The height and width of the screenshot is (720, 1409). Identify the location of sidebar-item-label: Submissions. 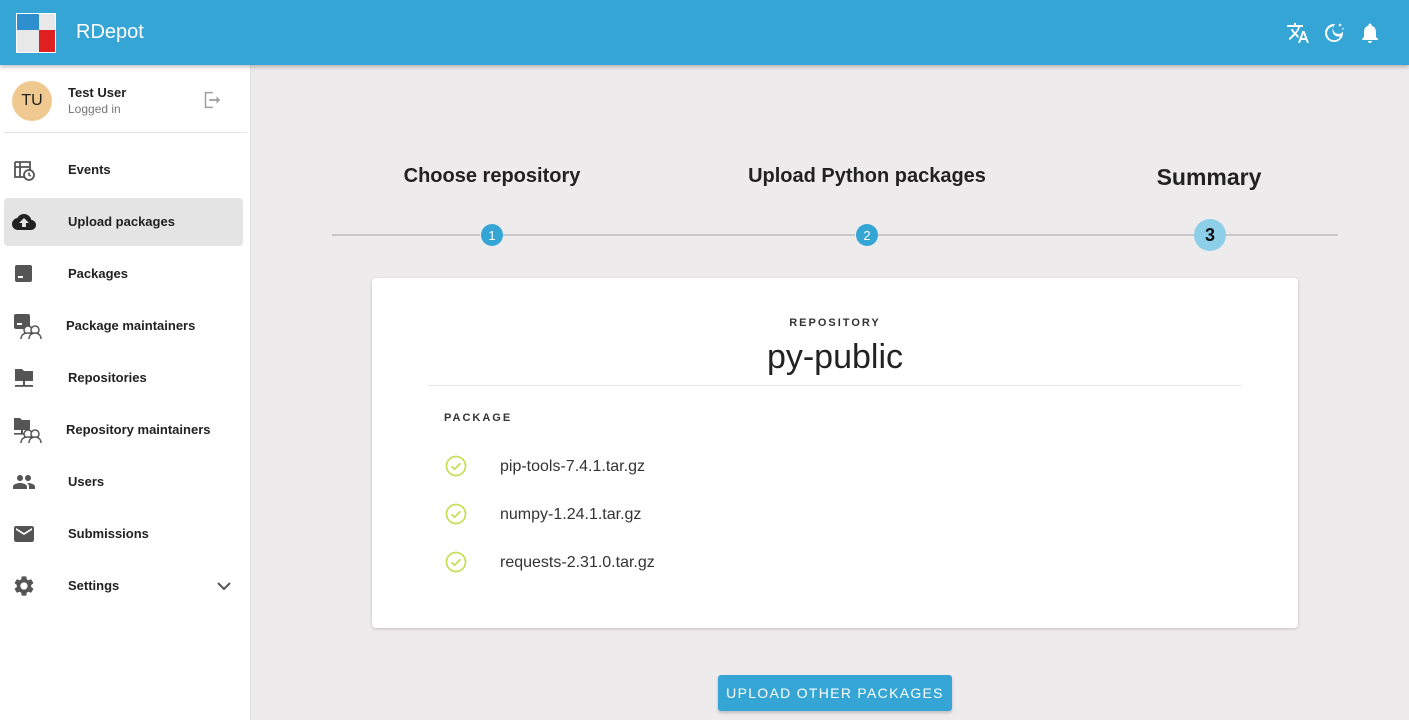
(108, 533).